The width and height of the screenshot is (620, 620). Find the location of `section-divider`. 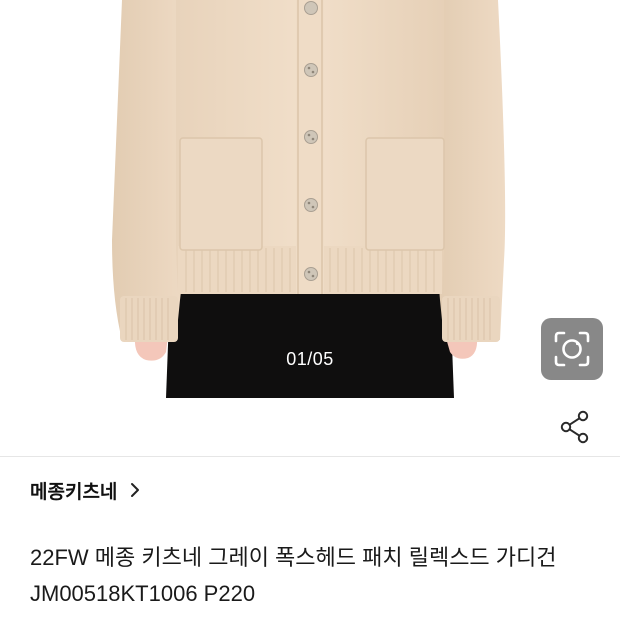

section-divider is located at coordinates (310, 456).